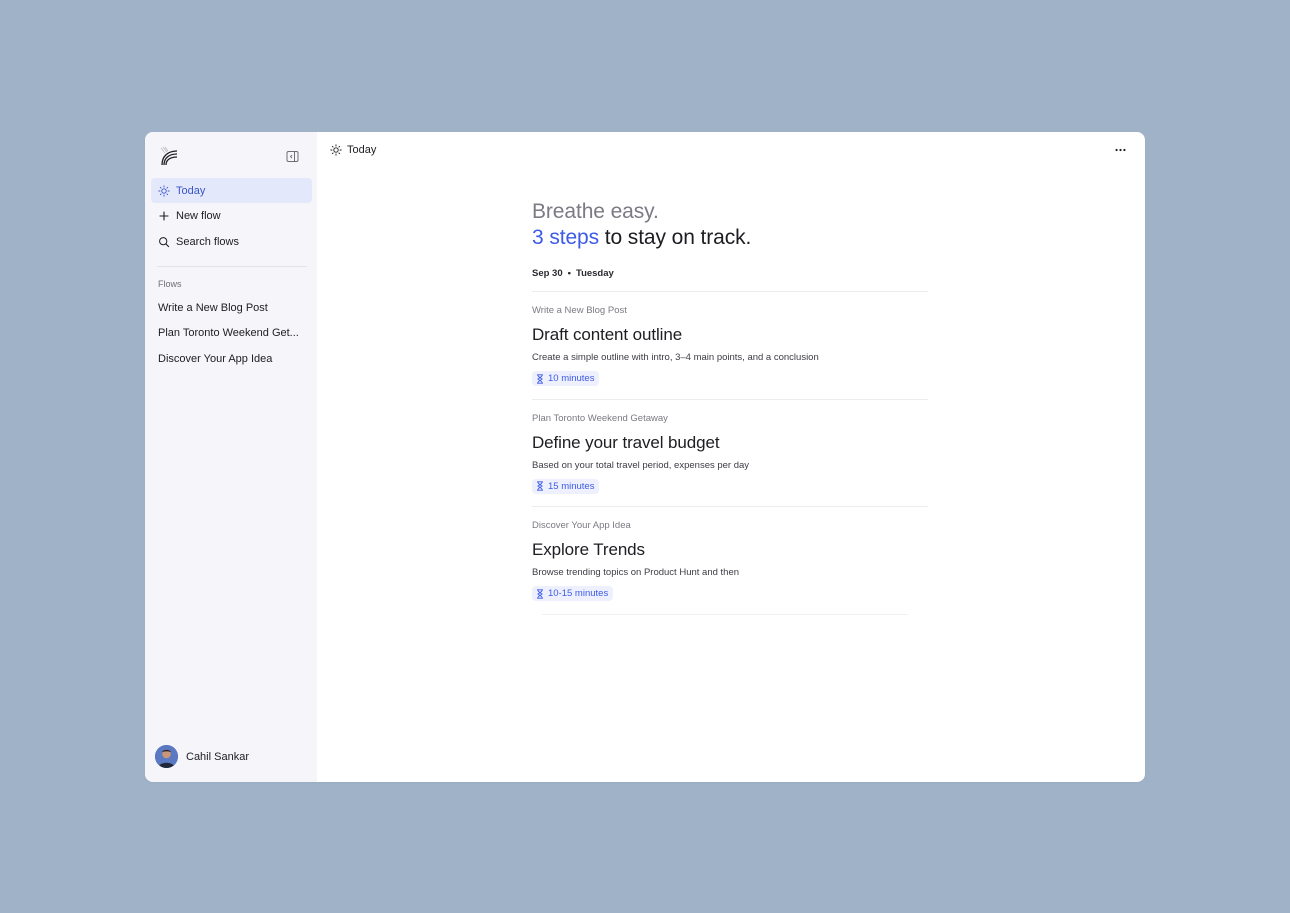 The image size is (1290, 913). I want to click on headline-summary: 3 steps to stay on track., so click(730, 237).